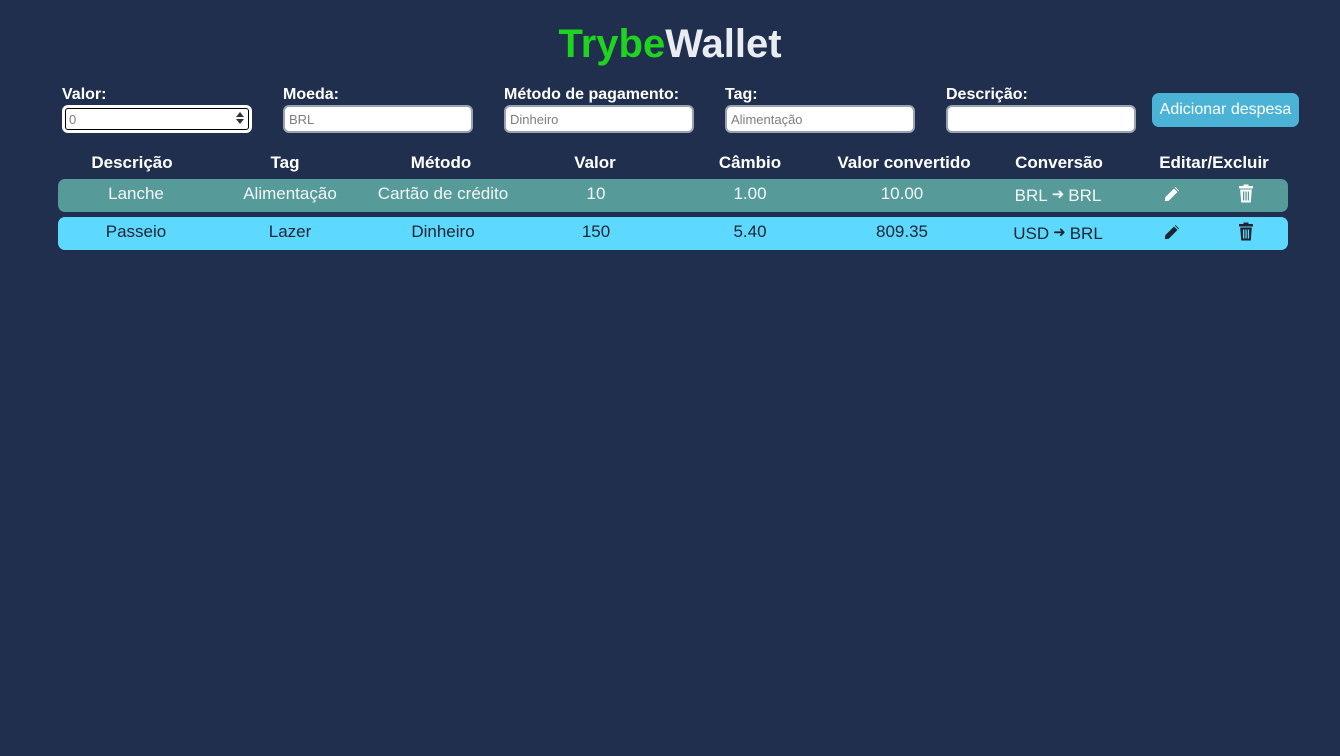  Describe the element at coordinates (596, 193) in the screenshot. I see `cell-valor: 10` at that location.